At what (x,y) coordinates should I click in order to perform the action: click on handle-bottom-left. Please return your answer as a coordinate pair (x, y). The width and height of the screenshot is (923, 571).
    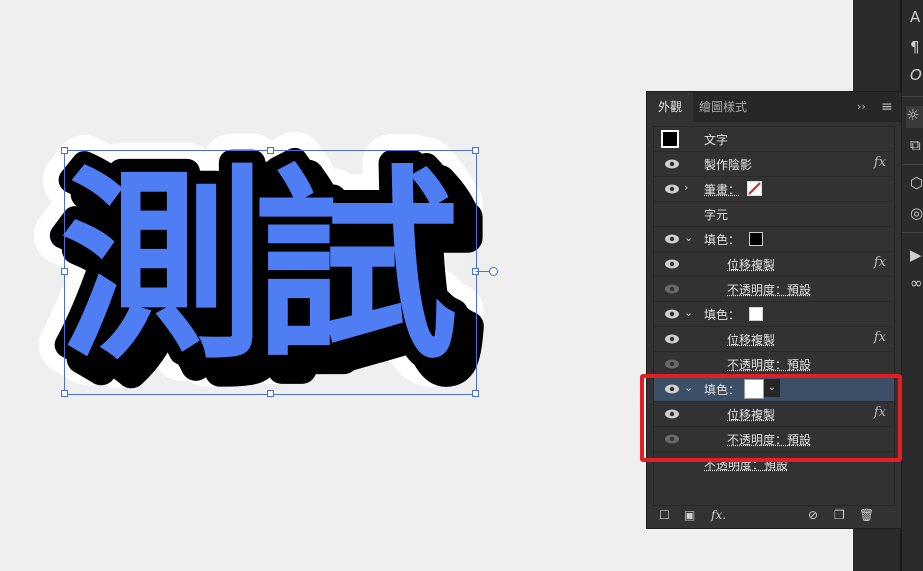
    Looking at the image, I should click on (64, 393).